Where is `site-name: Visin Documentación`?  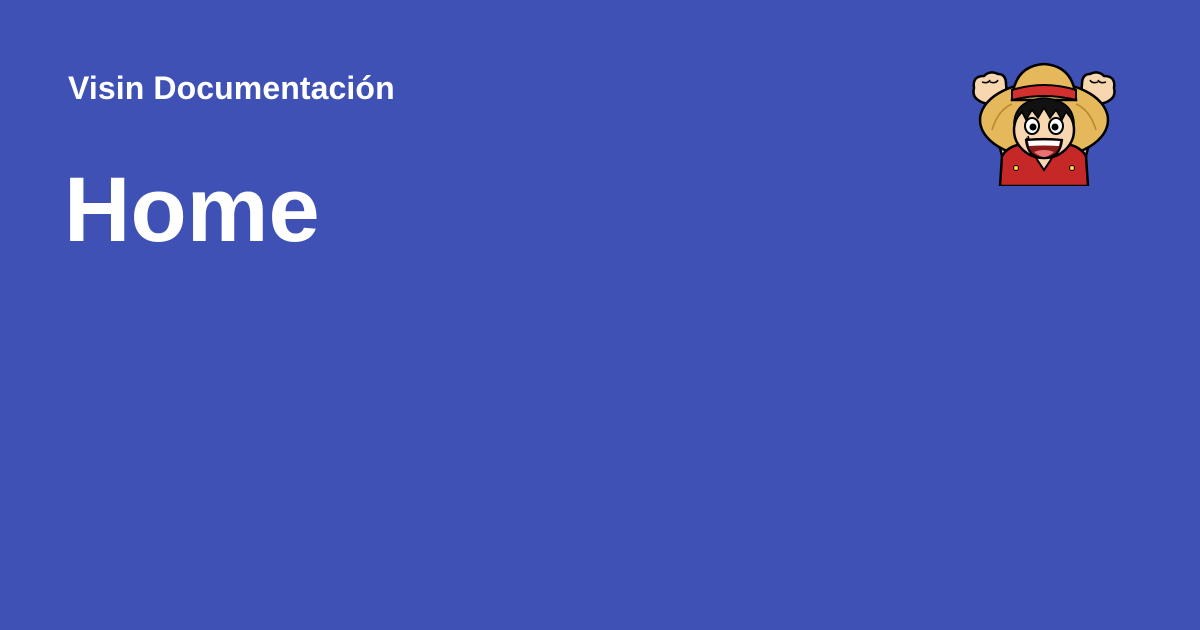
site-name: Visin Documentación is located at coordinates (231, 88).